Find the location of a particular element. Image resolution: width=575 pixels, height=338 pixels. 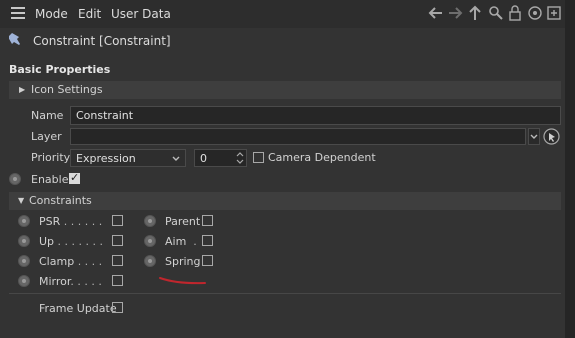

constraint-tag-icon is located at coordinates (14, 39).